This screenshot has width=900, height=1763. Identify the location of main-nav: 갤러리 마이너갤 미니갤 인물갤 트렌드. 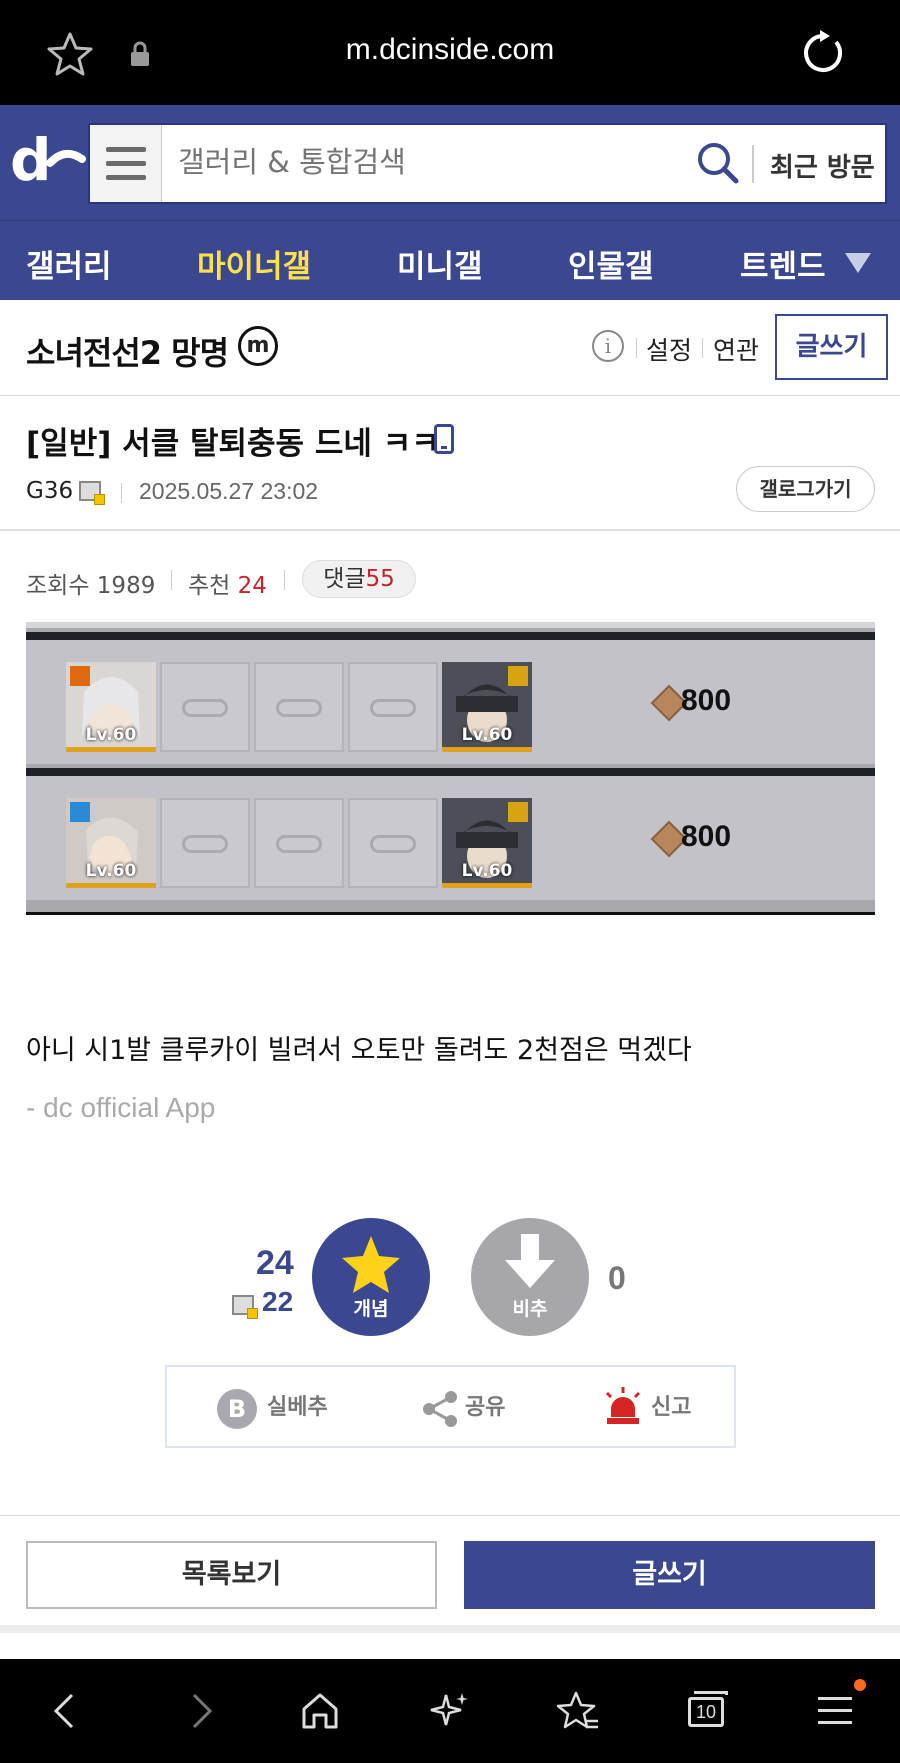
(450, 260).